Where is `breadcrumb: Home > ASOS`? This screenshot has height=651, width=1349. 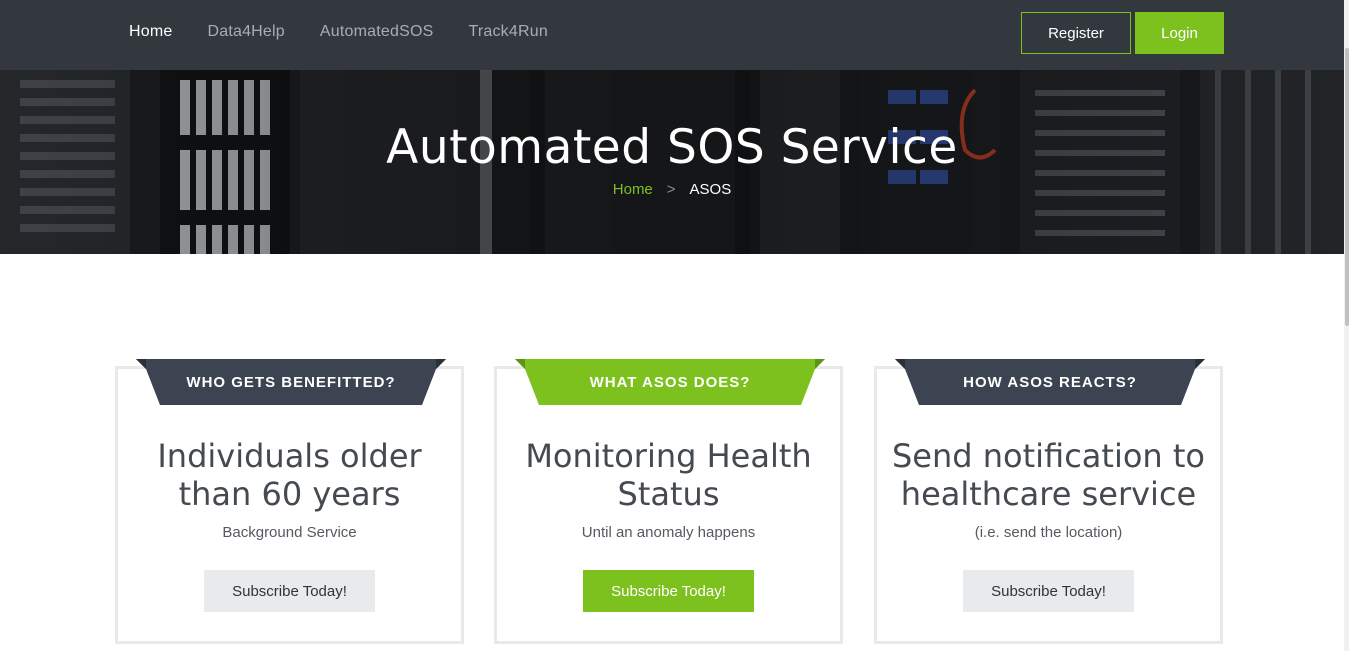 breadcrumb: Home > ASOS is located at coordinates (672, 189).